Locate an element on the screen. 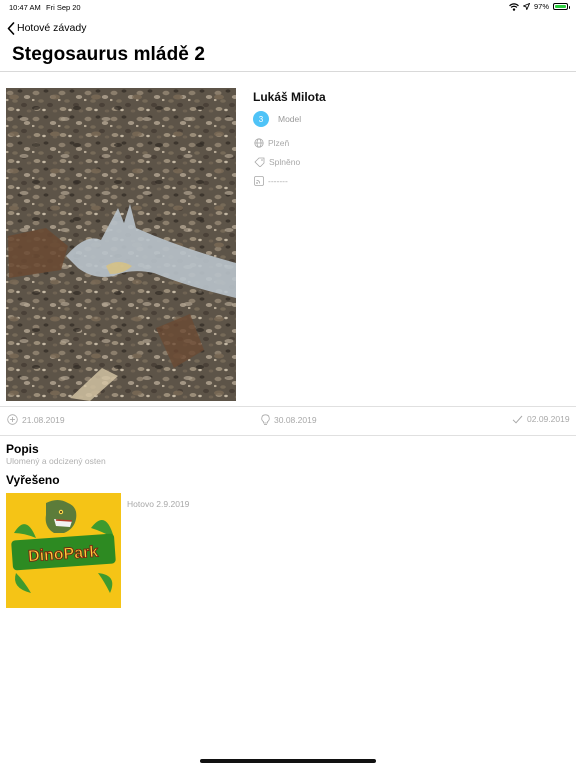 The image size is (576, 768). status-bar: 10:47 AM Fri Sep 20 97% is located at coordinates (288, 7).